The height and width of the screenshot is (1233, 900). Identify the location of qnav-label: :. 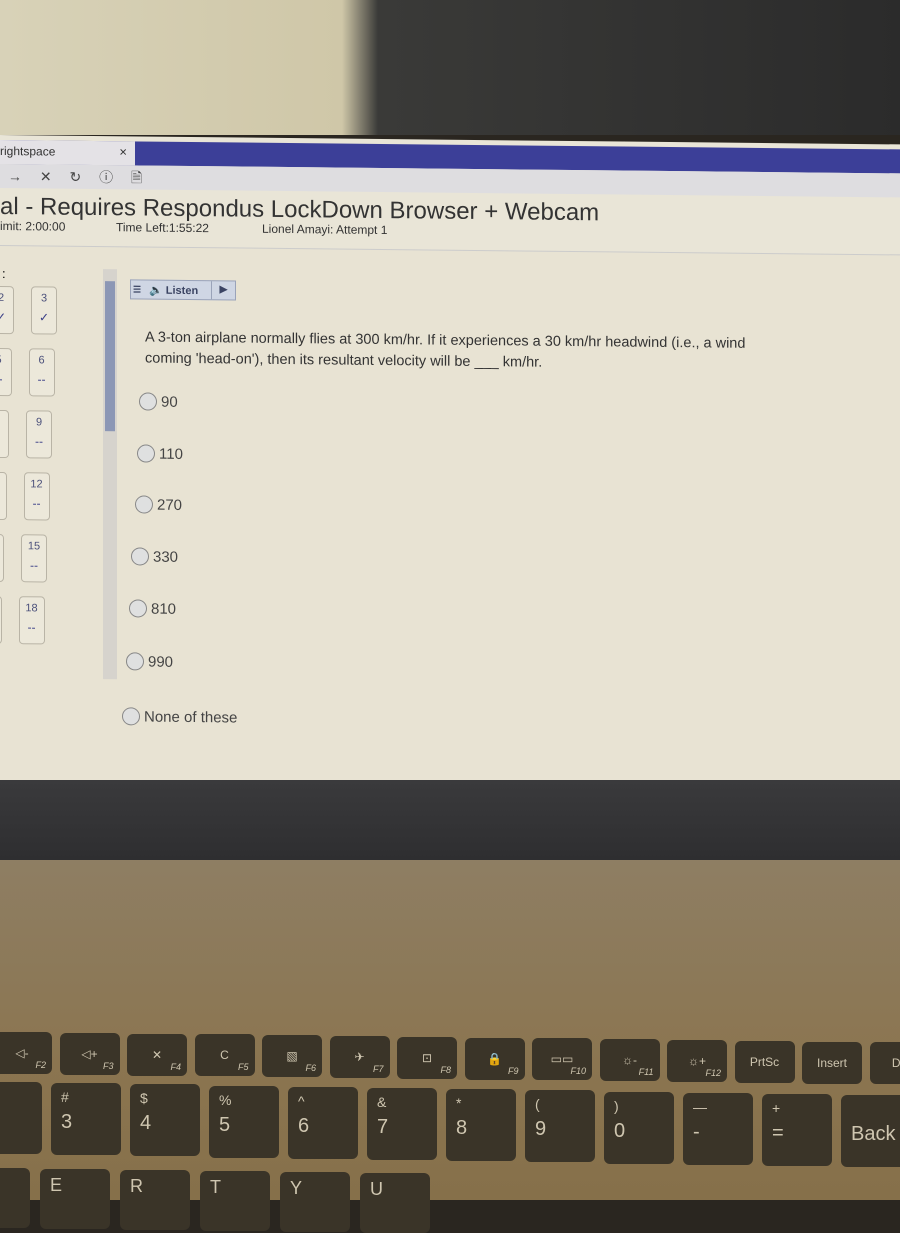
(4, 273).